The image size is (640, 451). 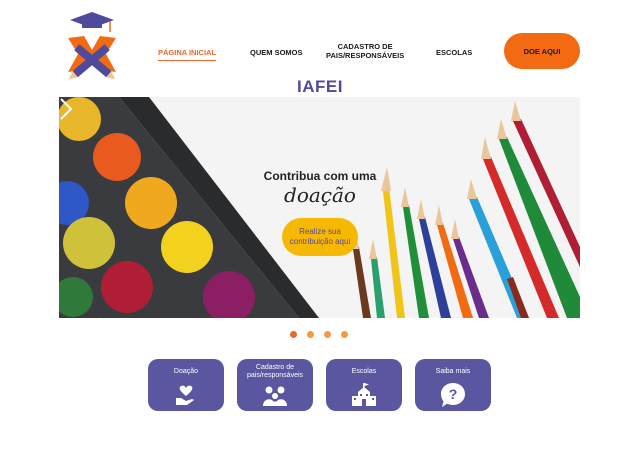 What do you see at coordinates (453, 371) in the screenshot?
I see `card-label: Saiba mais` at bounding box center [453, 371].